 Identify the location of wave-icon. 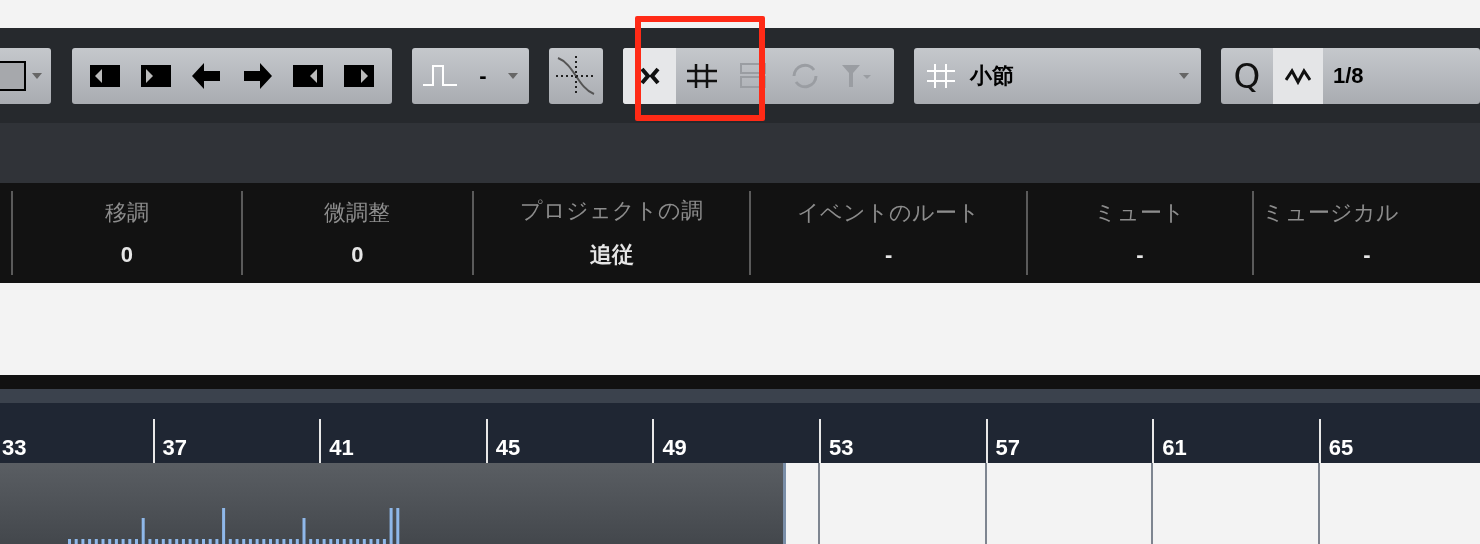
(1298, 75).